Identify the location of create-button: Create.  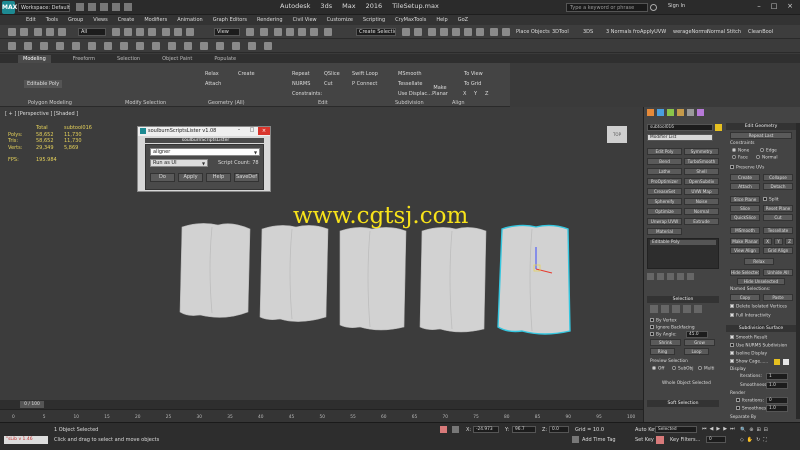
(246, 74).